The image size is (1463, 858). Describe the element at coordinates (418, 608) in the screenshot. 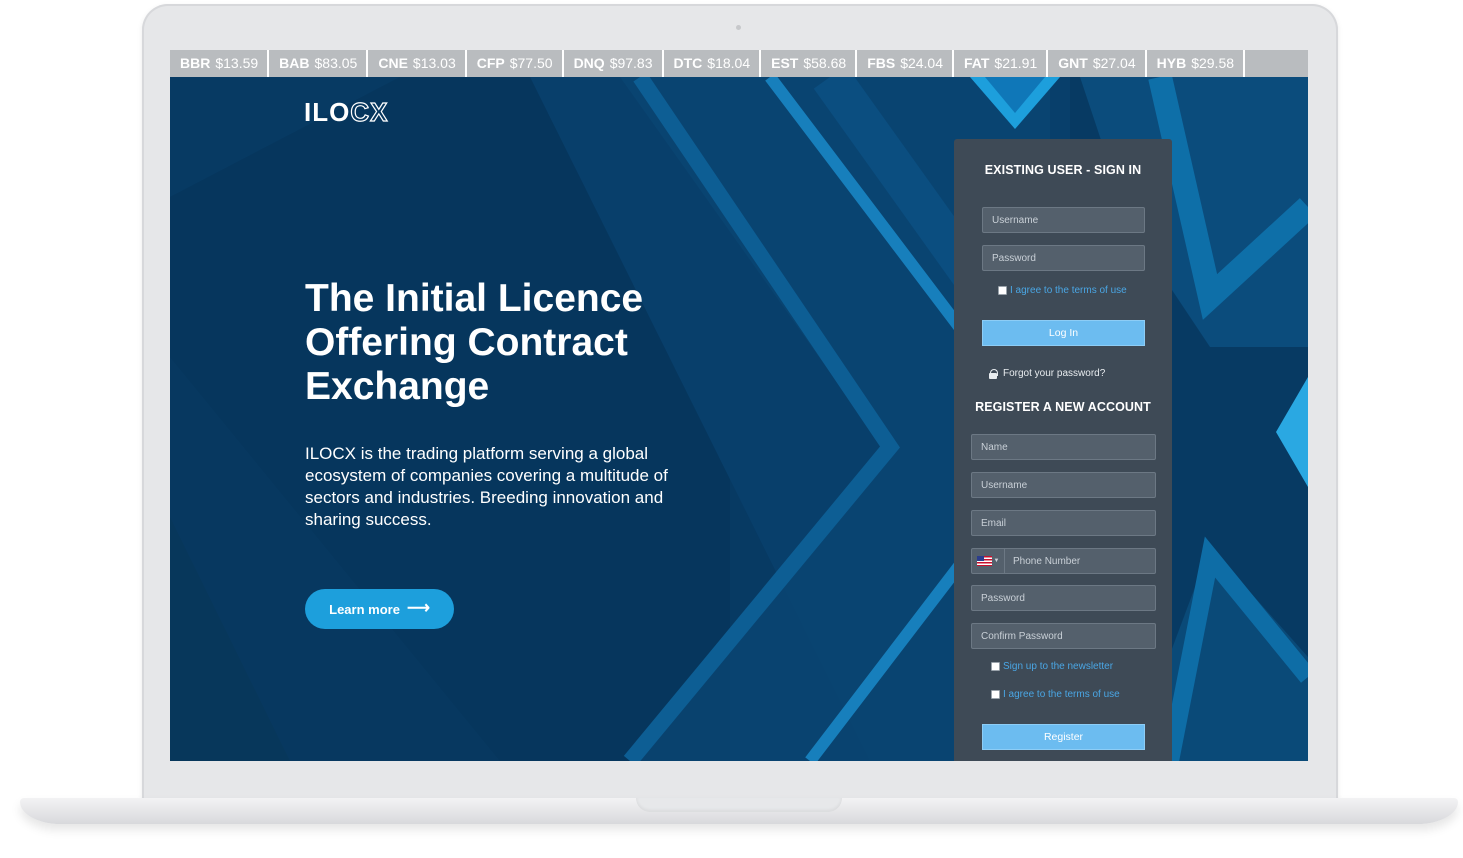

I see `arrow-right-icon: ⟶` at that location.